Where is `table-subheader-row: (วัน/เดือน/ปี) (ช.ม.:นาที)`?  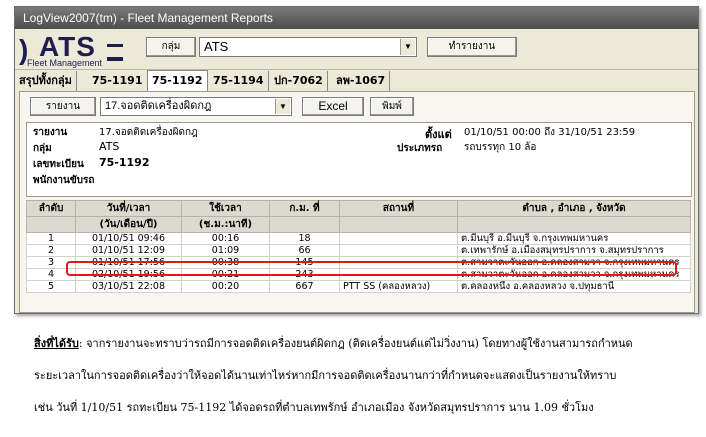 table-subheader-row: (วัน/เดือน/ปี) (ช.ม.:นาที) is located at coordinates (358, 224).